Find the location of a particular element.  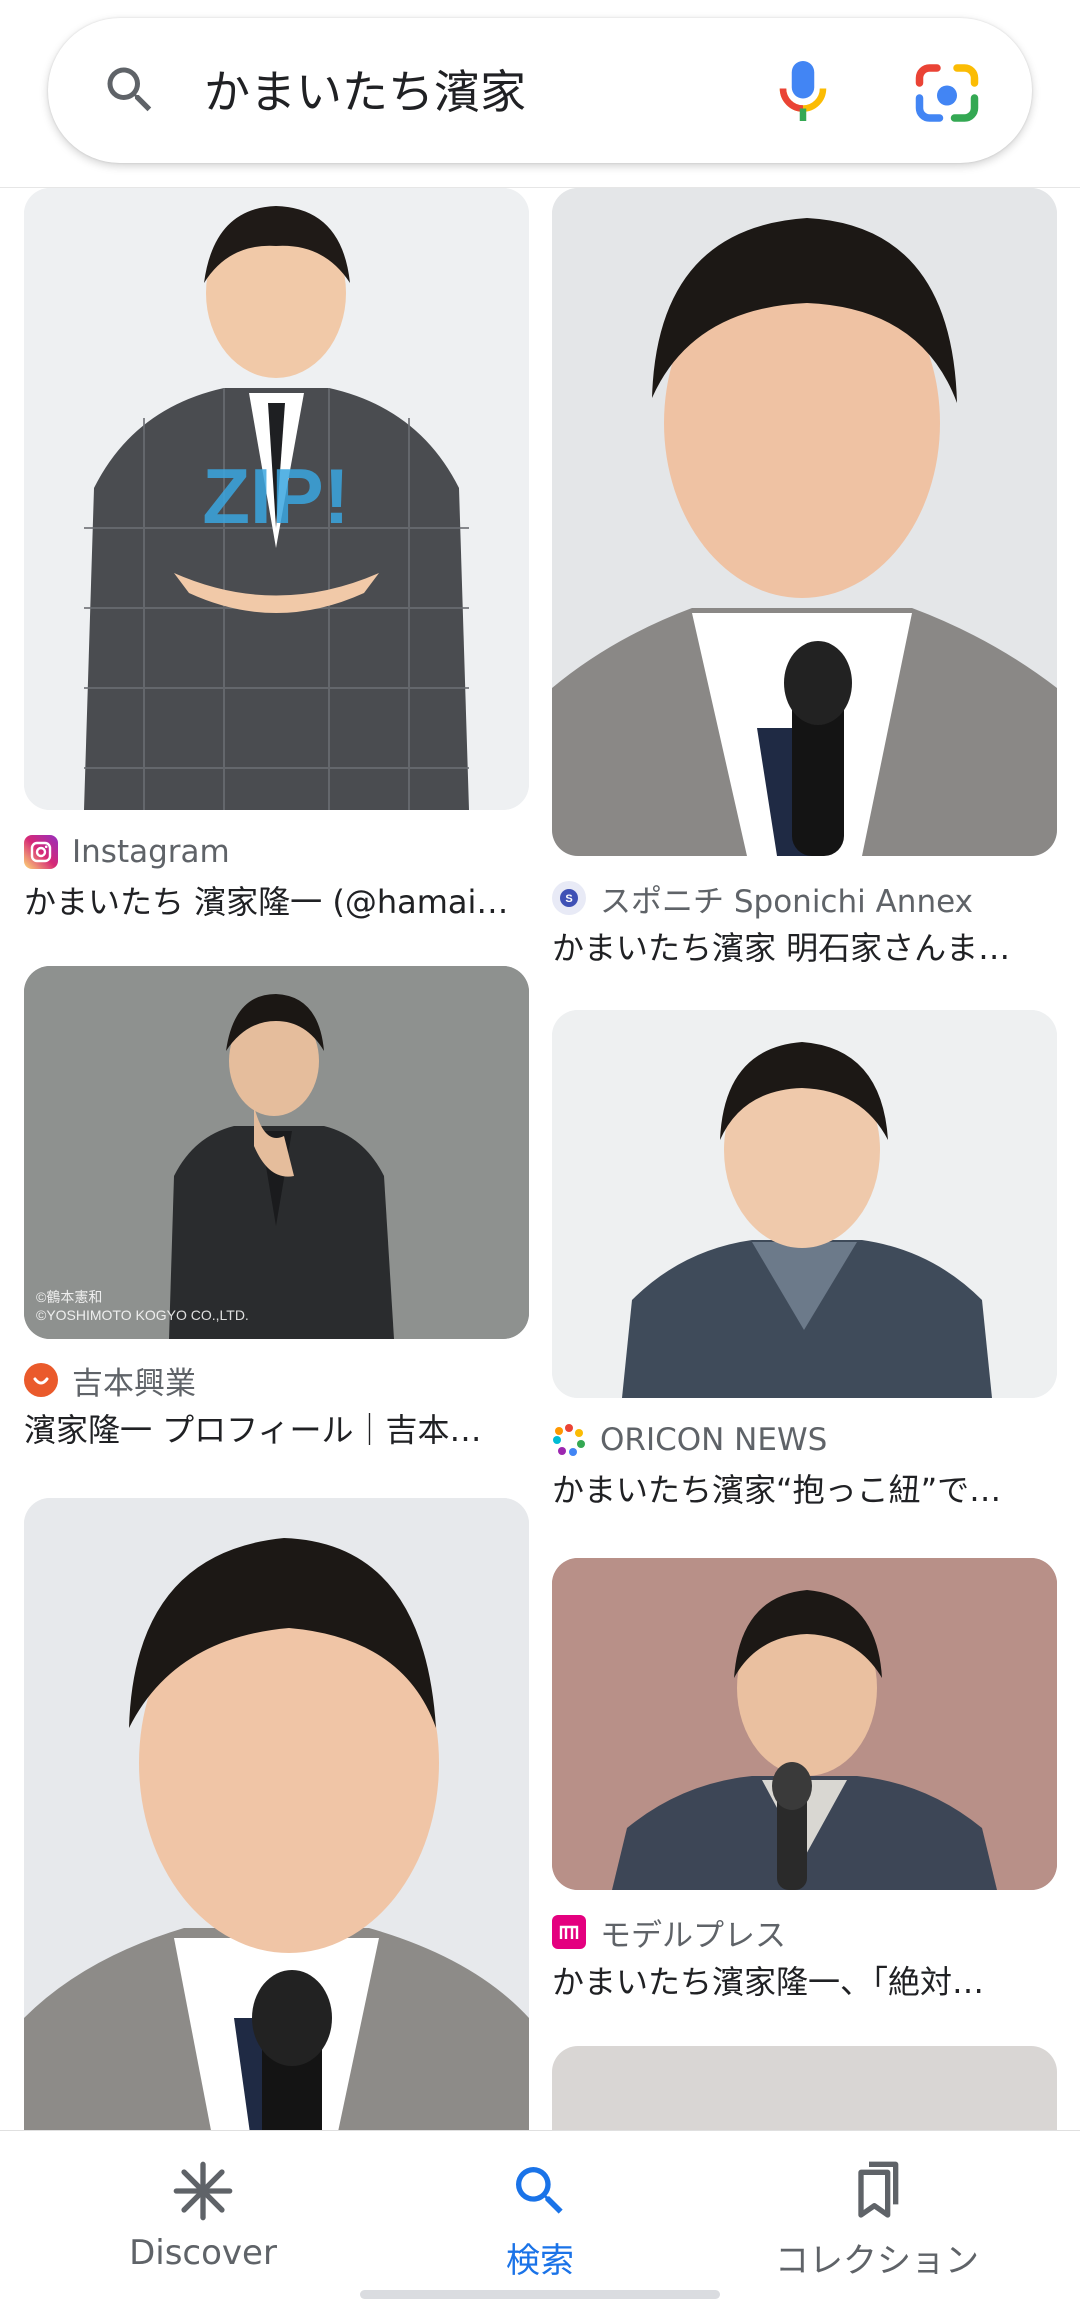

svg-text: S is located at coordinates (568, 899).